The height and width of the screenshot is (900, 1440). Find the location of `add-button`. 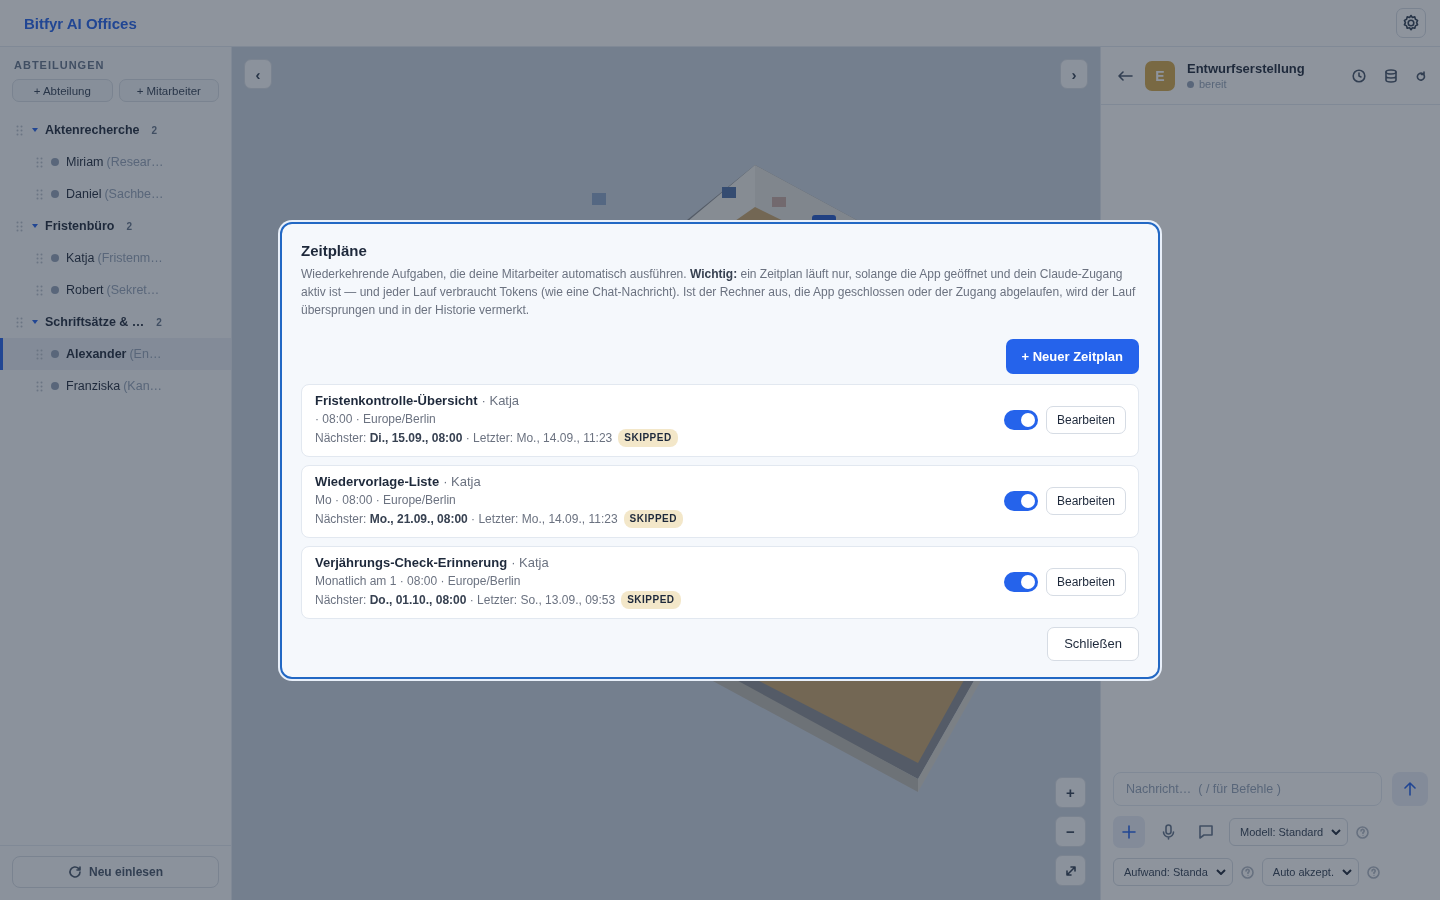

add-button is located at coordinates (1129, 832).